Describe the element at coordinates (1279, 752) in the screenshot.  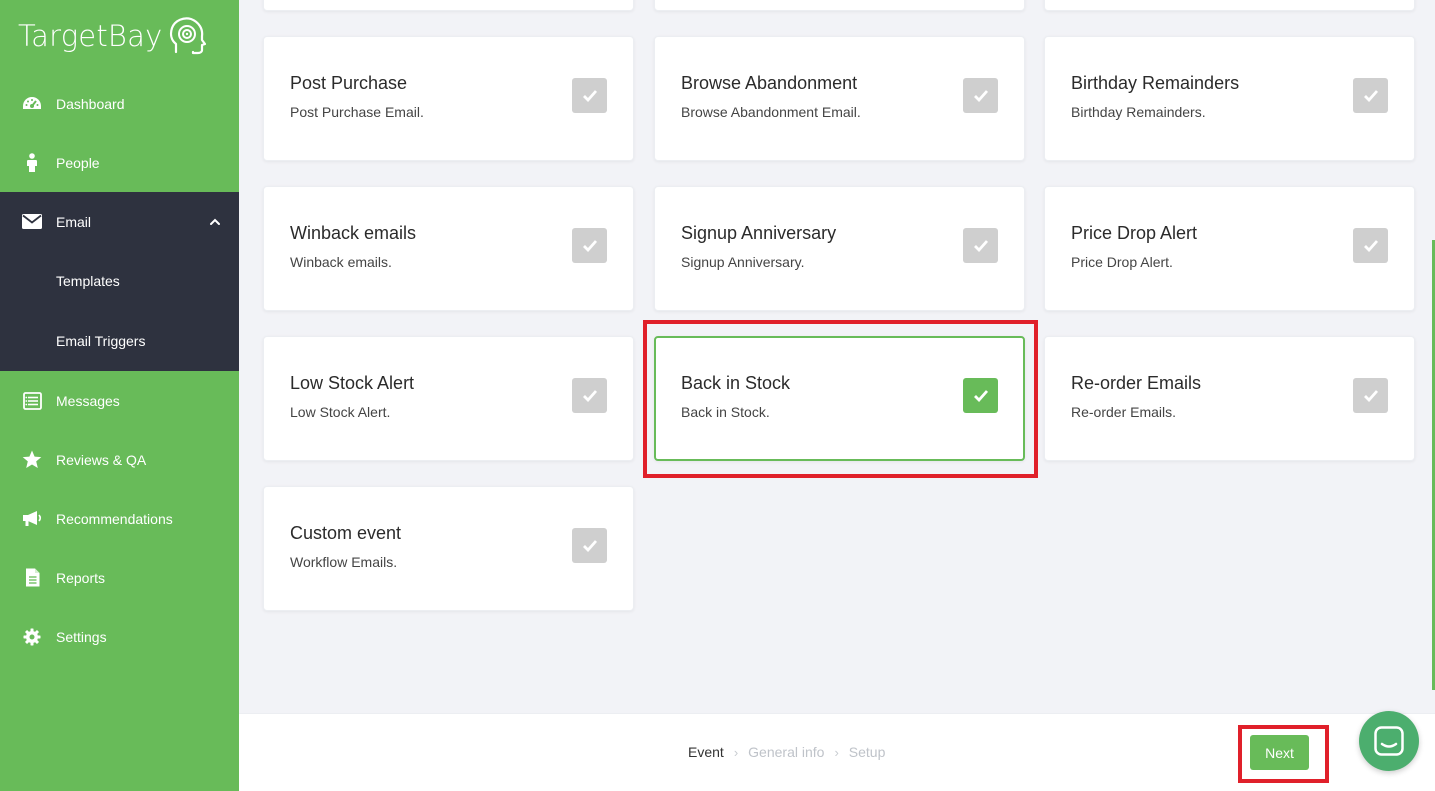
I see `next-button: Next` at that location.